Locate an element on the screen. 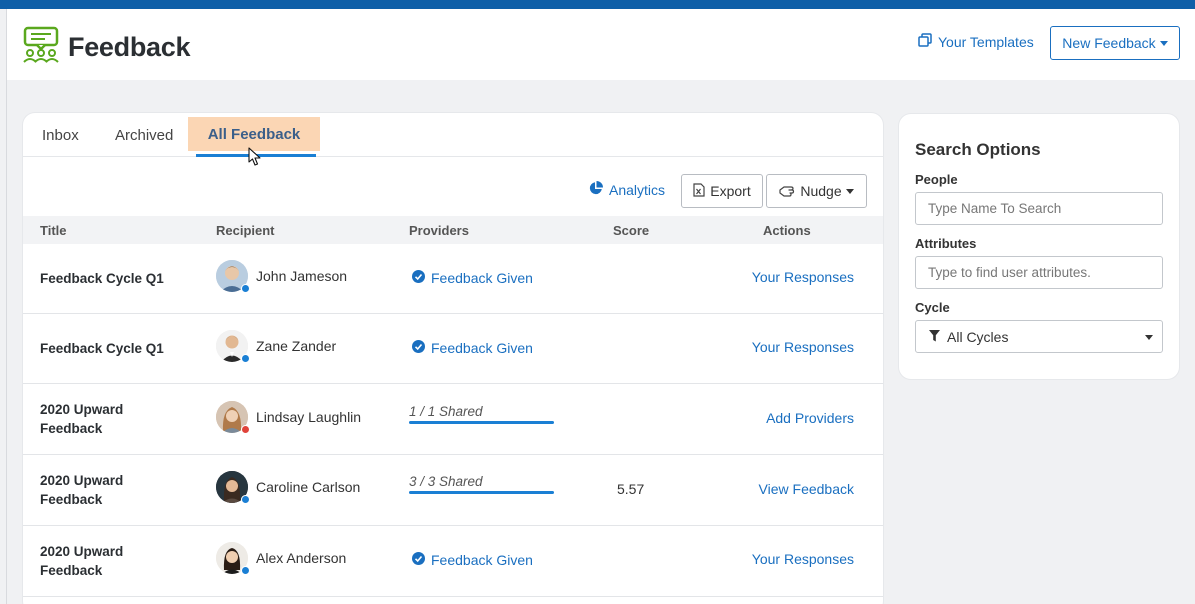 Image resolution: width=1195 pixels, height=604 pixels. hand-pointer-icon is located at coordinates (789, 191).